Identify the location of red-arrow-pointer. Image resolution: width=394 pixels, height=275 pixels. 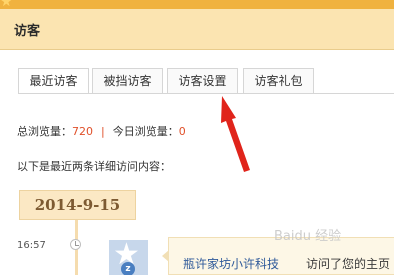
(235, 134).